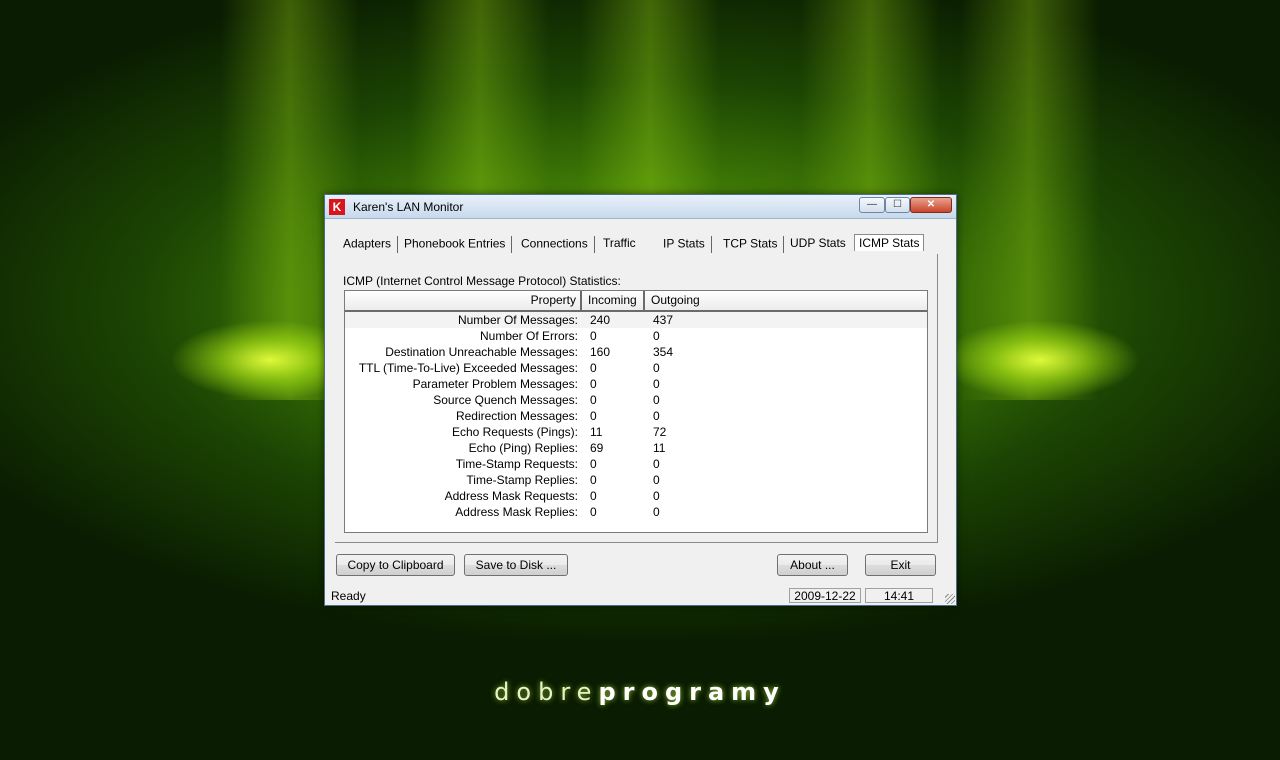 This screenshot has width=1280, height=760. Describe the element at coordinates (516, 512) in the screenshot. I see `cell-property: Address Mask Replies:` at that location.